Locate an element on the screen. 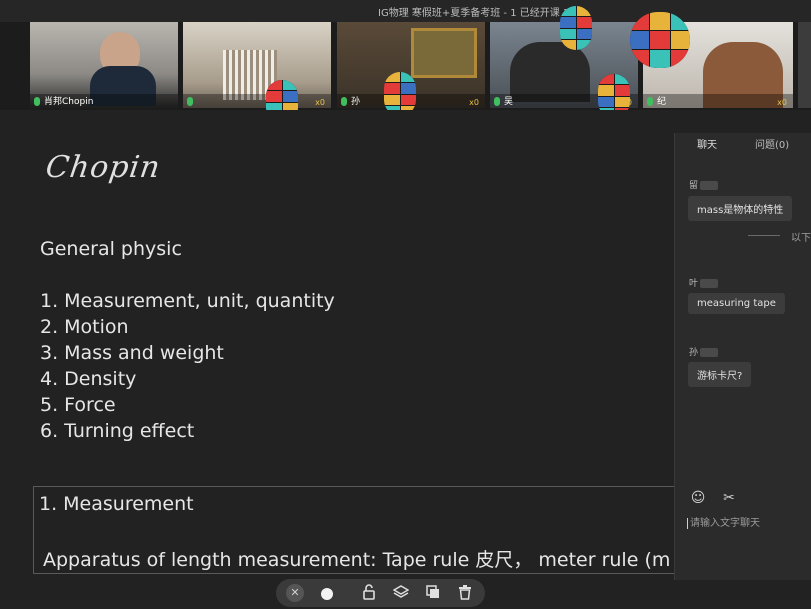 This screenshot has height=609, width=811. scissors-icon: ✂ is located at coordinates (729, 498).